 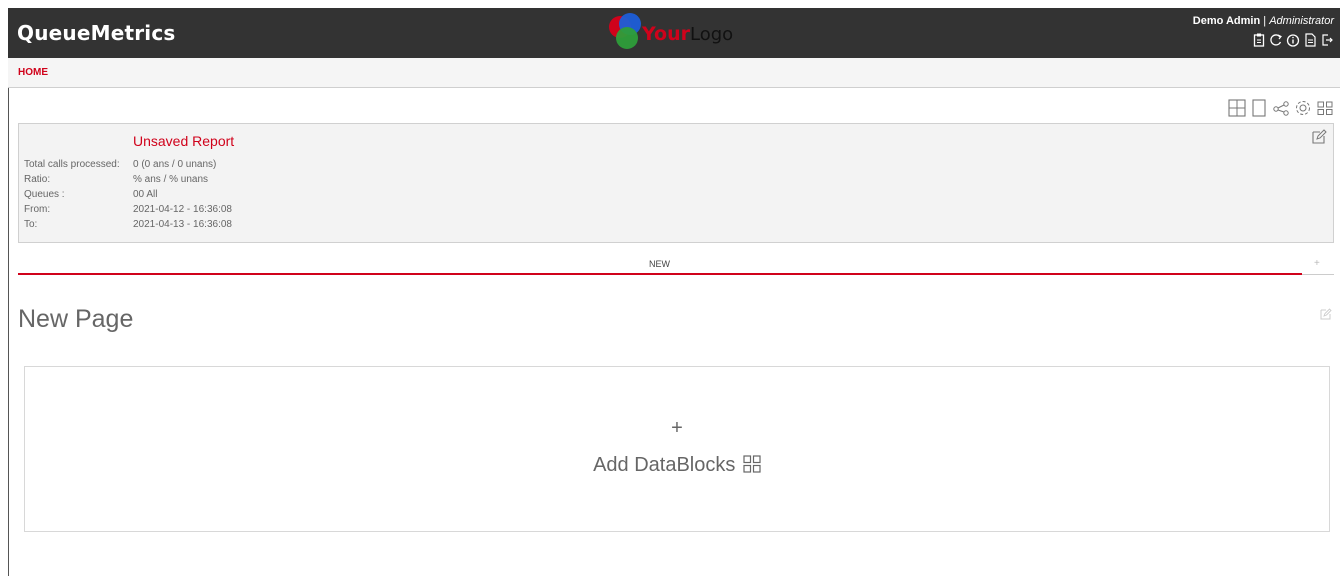 What do you see at coordinates (182, 224) in the screenshot?
I see `report-row-value: 2021-04-13 - 16:36:08` at bounding box center [182, 224].